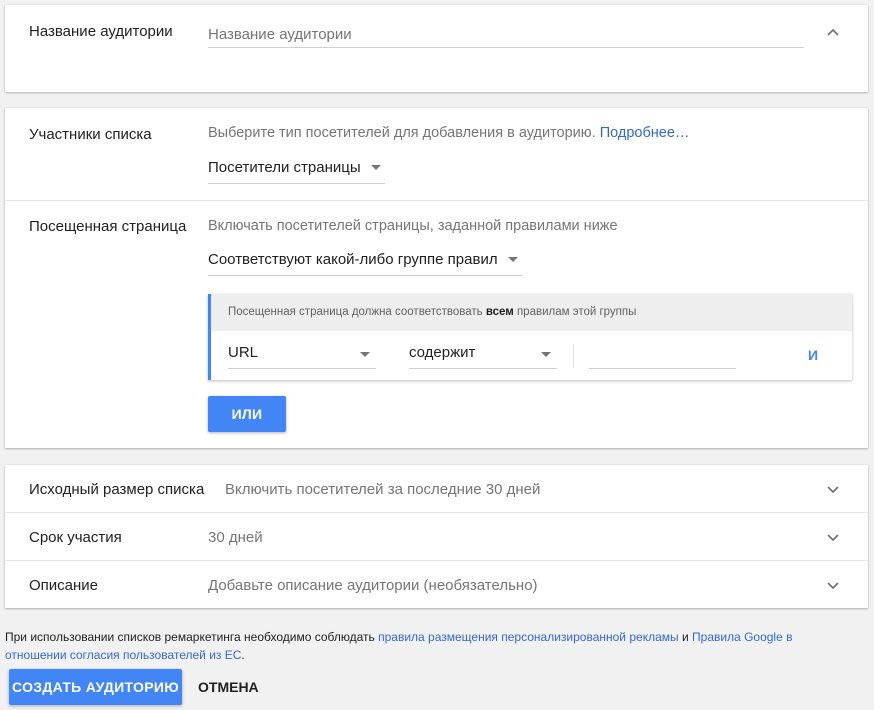  I want to click on rule-operator-value: содержит, so click(442, 352).